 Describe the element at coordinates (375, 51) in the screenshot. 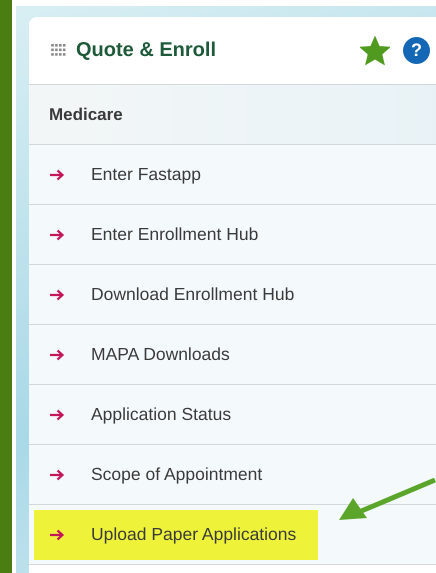

I see `star-icon` at that location.